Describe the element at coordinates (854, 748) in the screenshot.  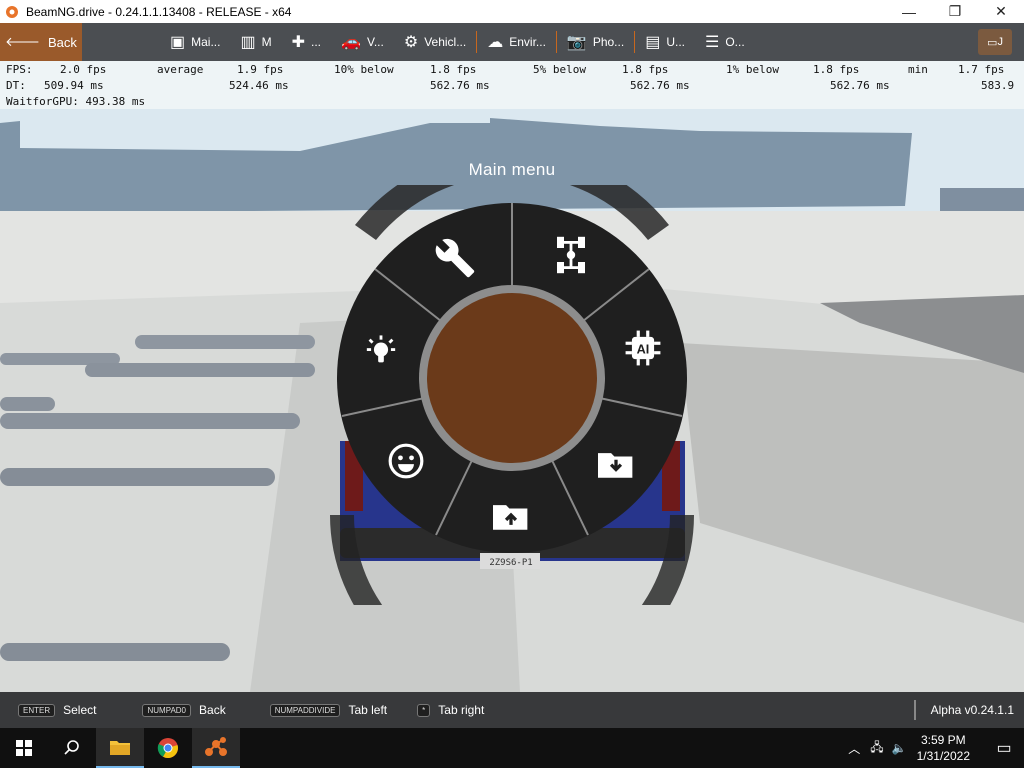
I see `chevron-up-icon: ︿` at that location.